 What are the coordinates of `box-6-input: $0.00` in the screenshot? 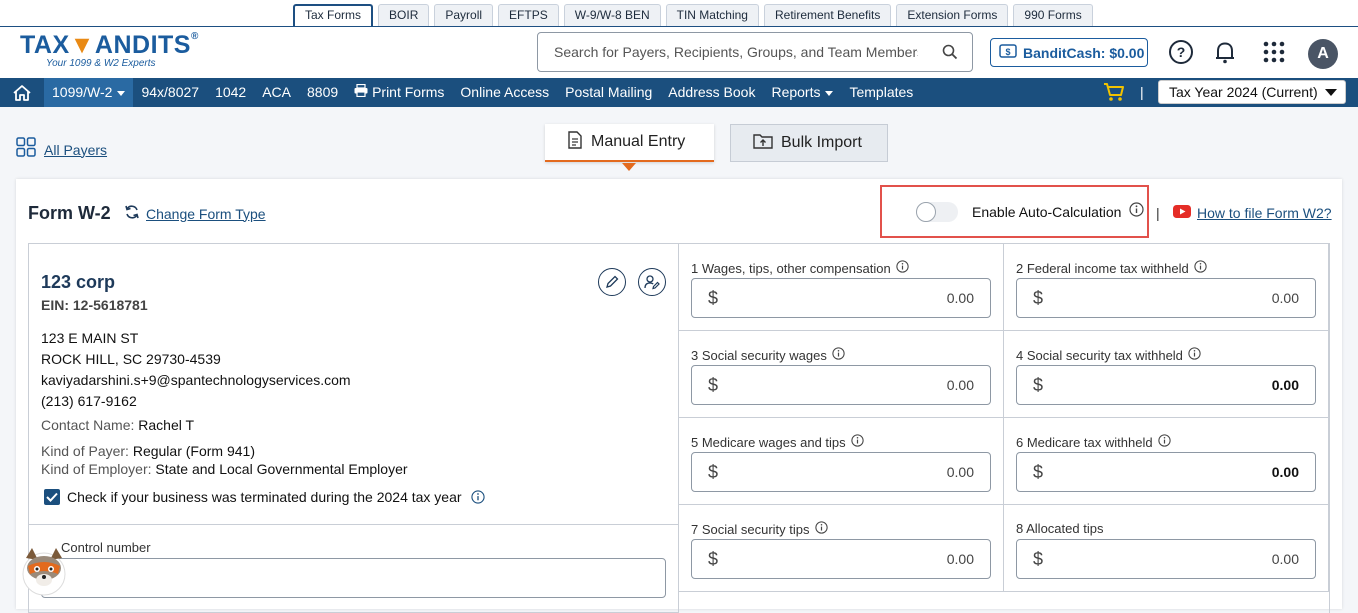 It's located at (1166, 472).